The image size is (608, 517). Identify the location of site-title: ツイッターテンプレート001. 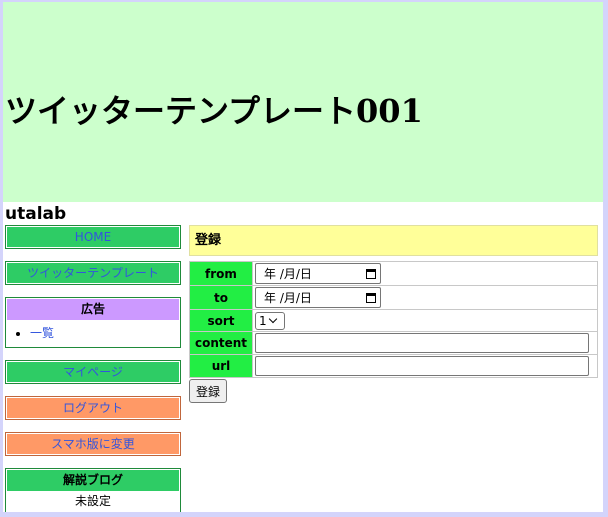
(214, 111).